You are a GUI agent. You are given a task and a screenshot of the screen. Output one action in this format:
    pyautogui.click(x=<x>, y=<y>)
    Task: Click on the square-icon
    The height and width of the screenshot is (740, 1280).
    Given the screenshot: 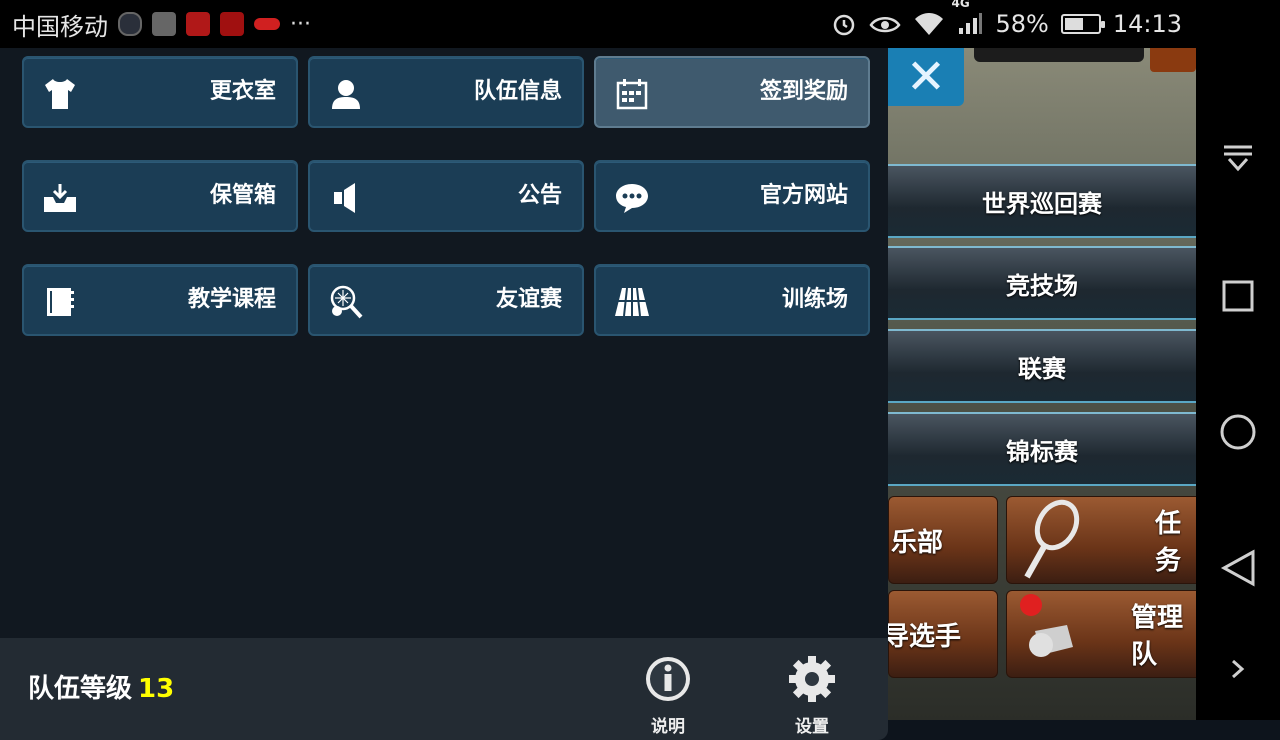 What is the action you would take?
    pyautogui.click(x=1238, y=296)
    